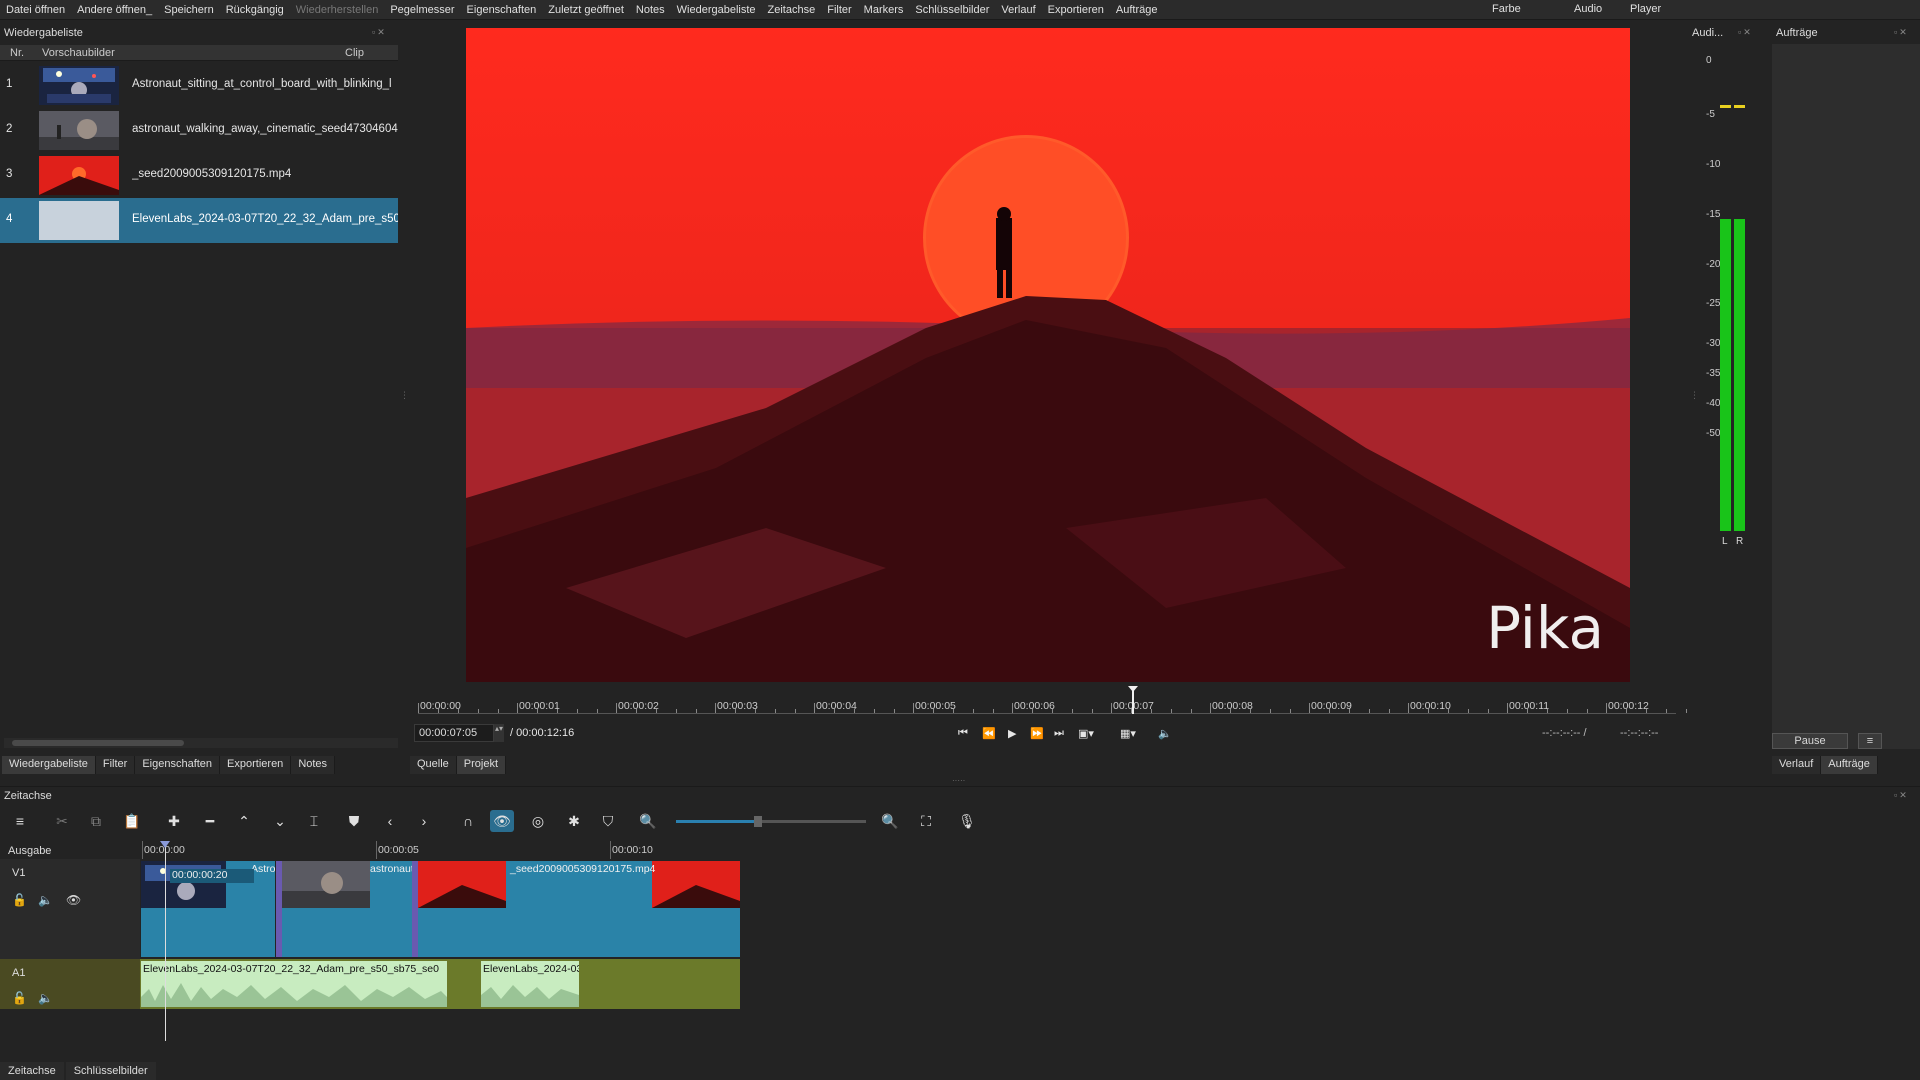  What do you see at coordinates (174, 821) in the screenshot?
I see `append-icon: ✚` at bounding box center [174, 821].